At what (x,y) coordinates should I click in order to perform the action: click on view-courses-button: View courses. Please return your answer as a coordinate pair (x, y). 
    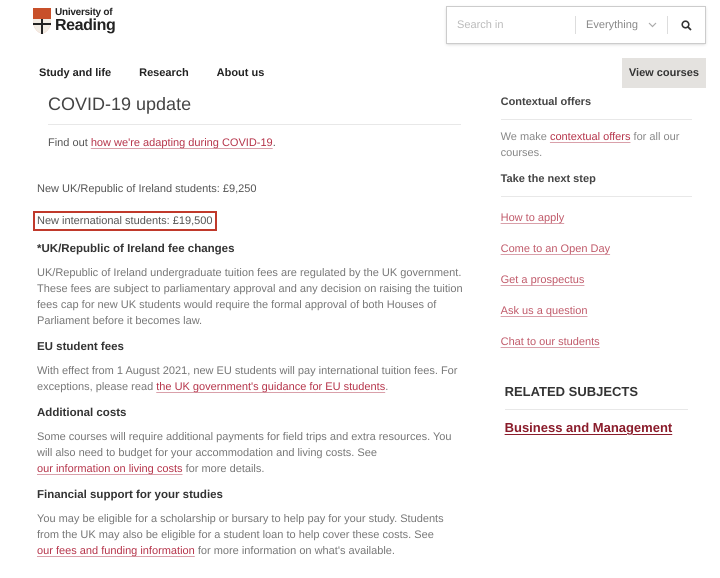
    Looking at the image, I should click on (664, 73).